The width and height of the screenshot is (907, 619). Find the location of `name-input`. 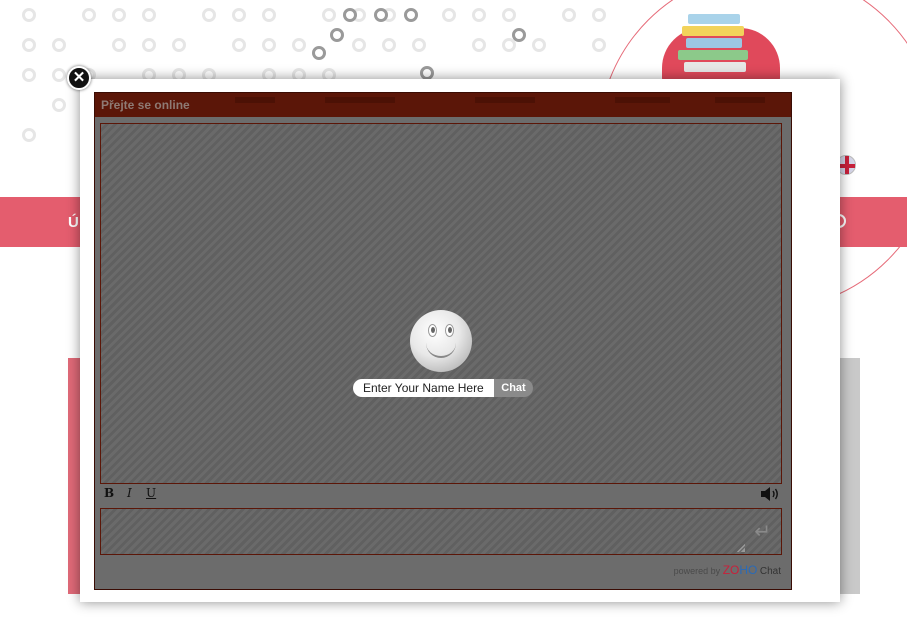

name-input is located at coordinates (424, 388).